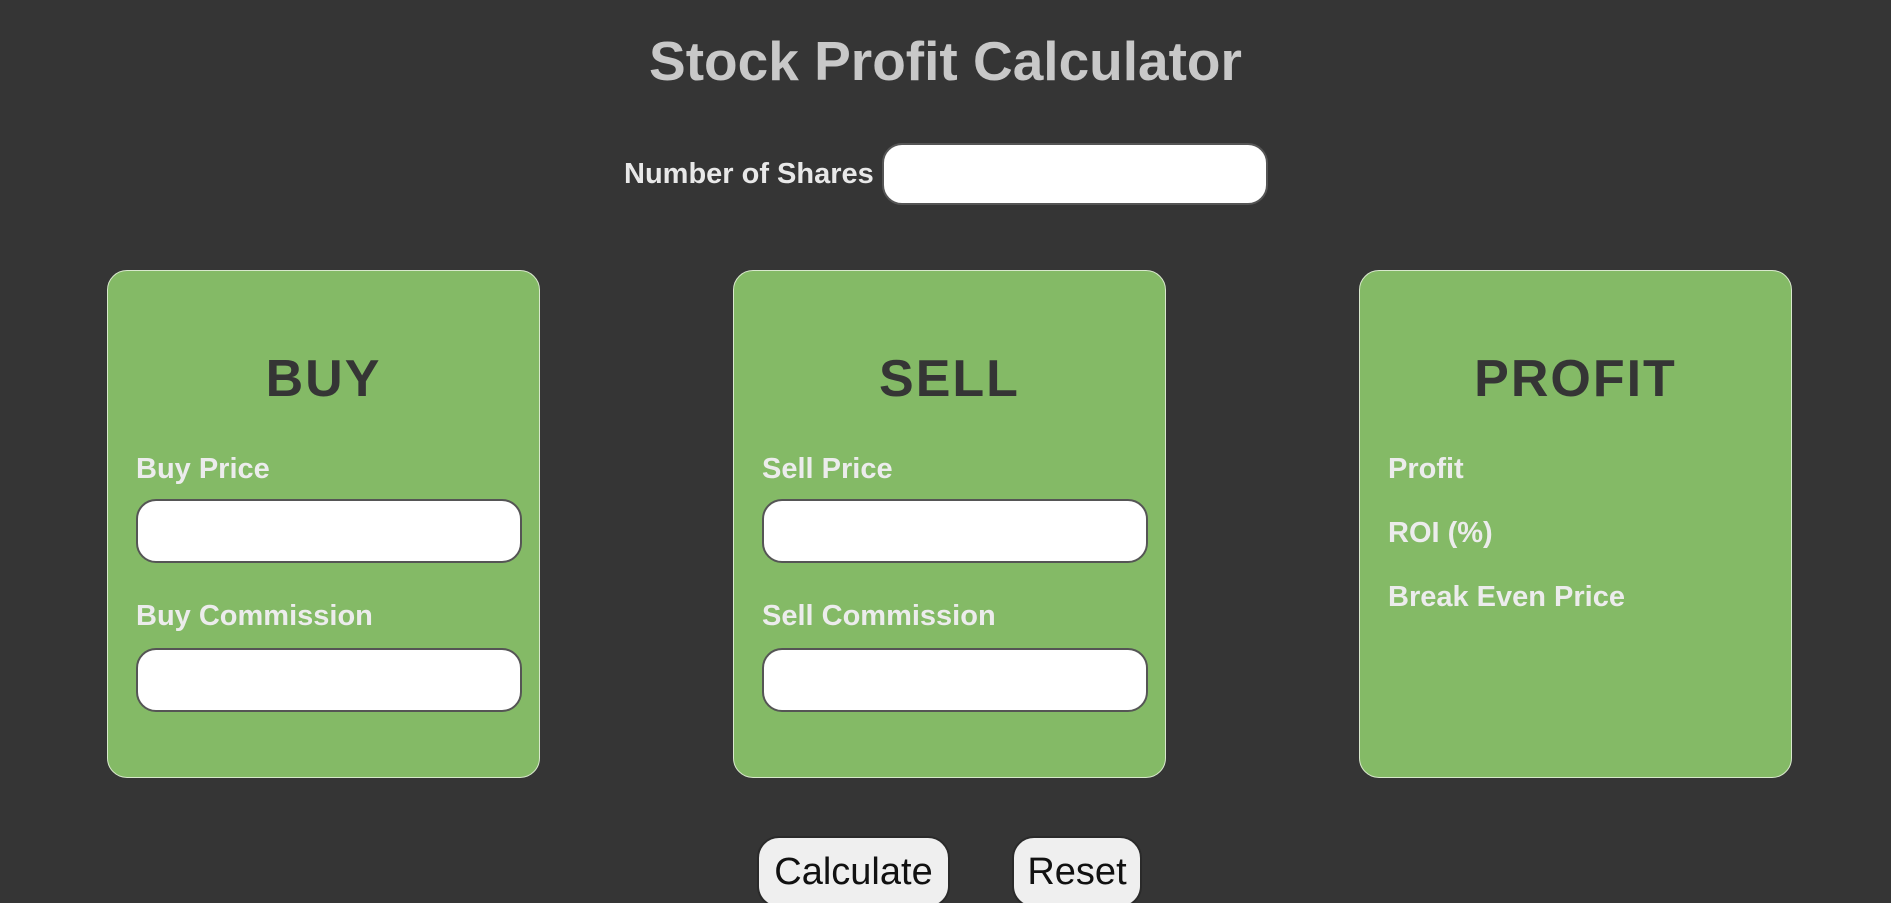 The height and width of the screenshot is (903, 1891). What do you see at coordinates (853, 869) in the screenshot?
I see `calculate-button: Calculate` at bounding box center [853, 869].